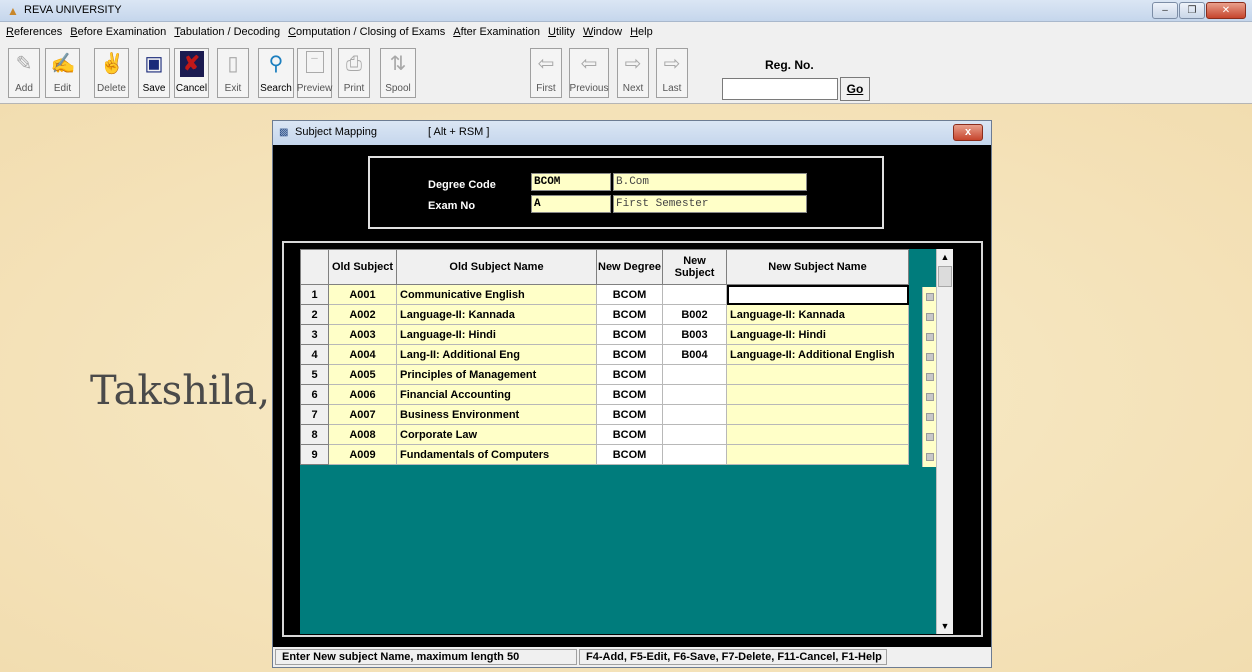 This screenshot has height=672, width=1252. Describe the element at coordinates (496, 454) in the screenshot. I see `old-subject-name-cell: Fundamentals of Computers` at that location.